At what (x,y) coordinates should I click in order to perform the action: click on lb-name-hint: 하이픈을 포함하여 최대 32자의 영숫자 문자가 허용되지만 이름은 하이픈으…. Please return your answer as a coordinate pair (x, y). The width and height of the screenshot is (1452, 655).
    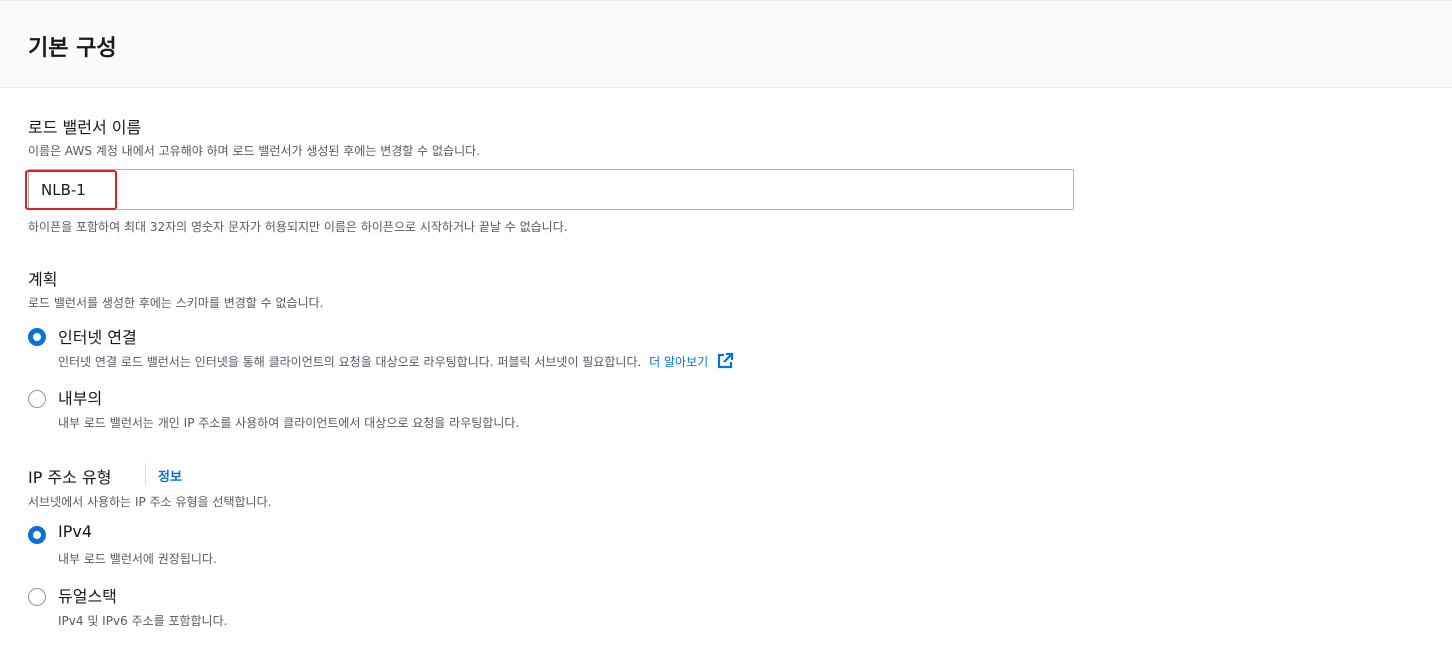
    Looking at the image, I should click on (298, 227).